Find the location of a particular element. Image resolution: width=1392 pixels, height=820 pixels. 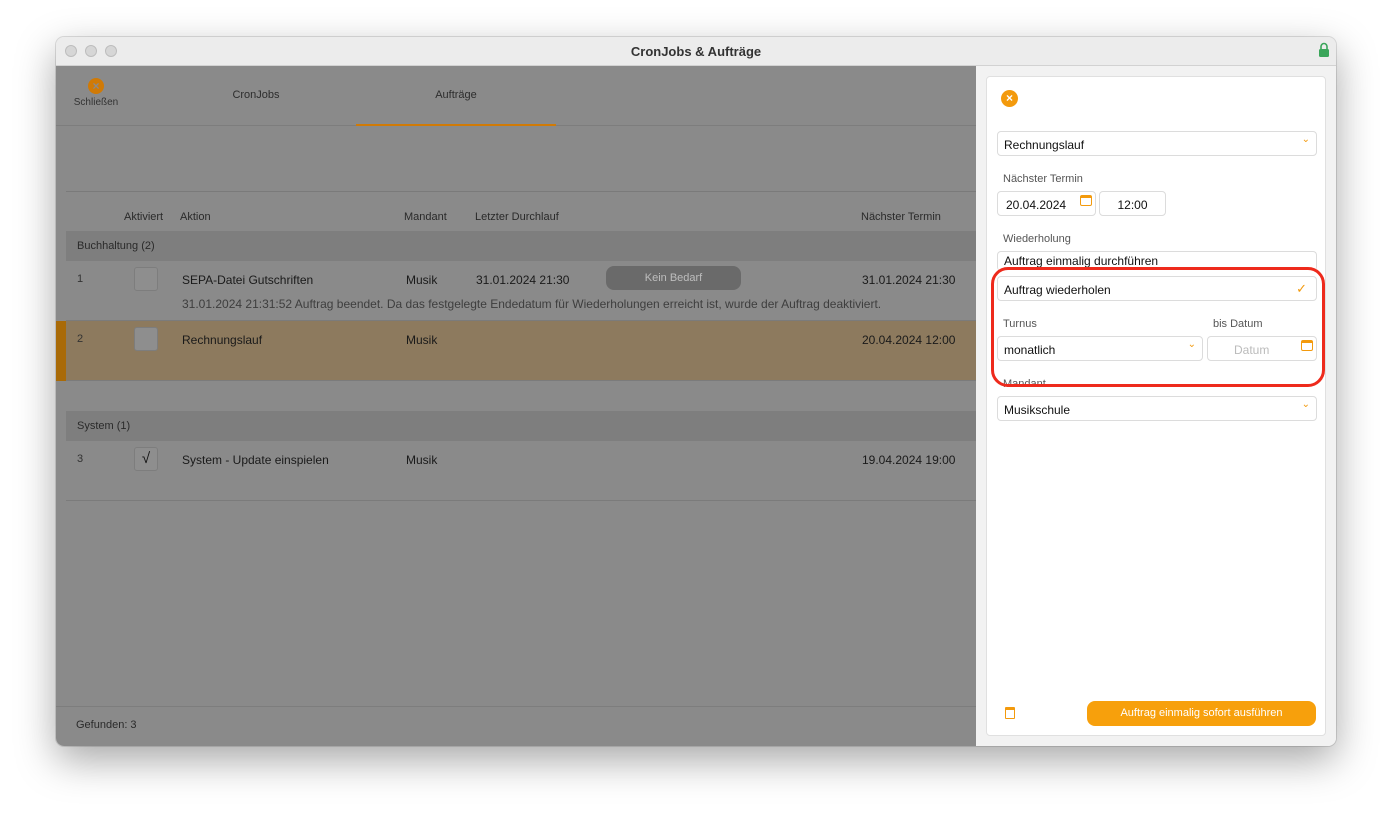

job-type-value: Rechnungslauf is located at coordinates (1044, 145).